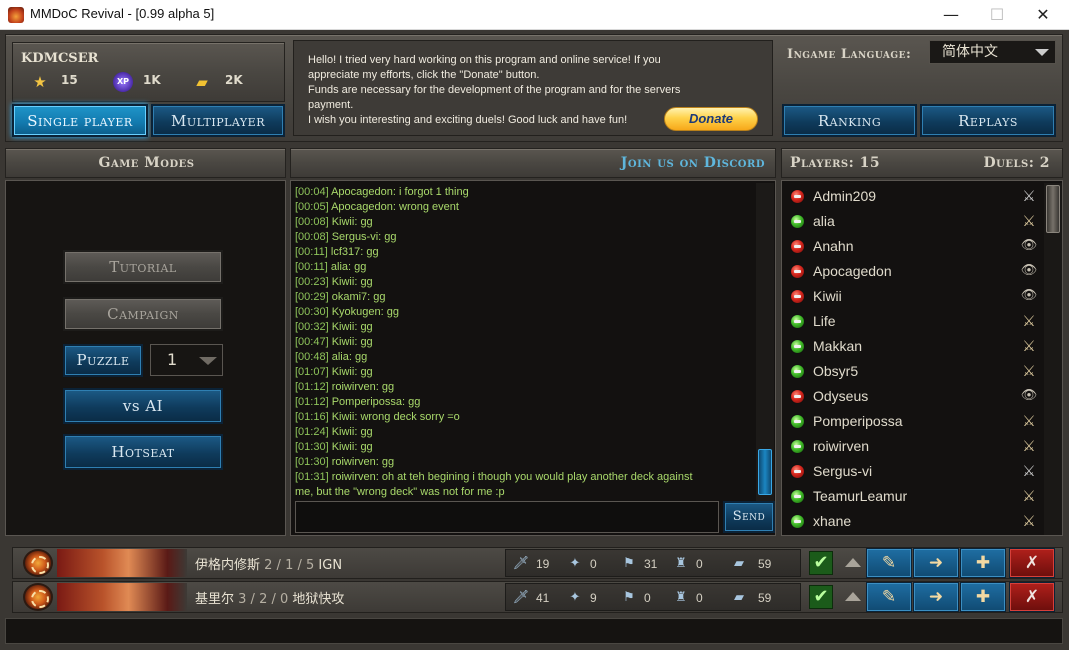 This screenshot has width=1069, height=650. What do you see at coordinates (849, 120) in the screenshot?
I see `ranking-button: Ranking` at bounding box center [849, 120].